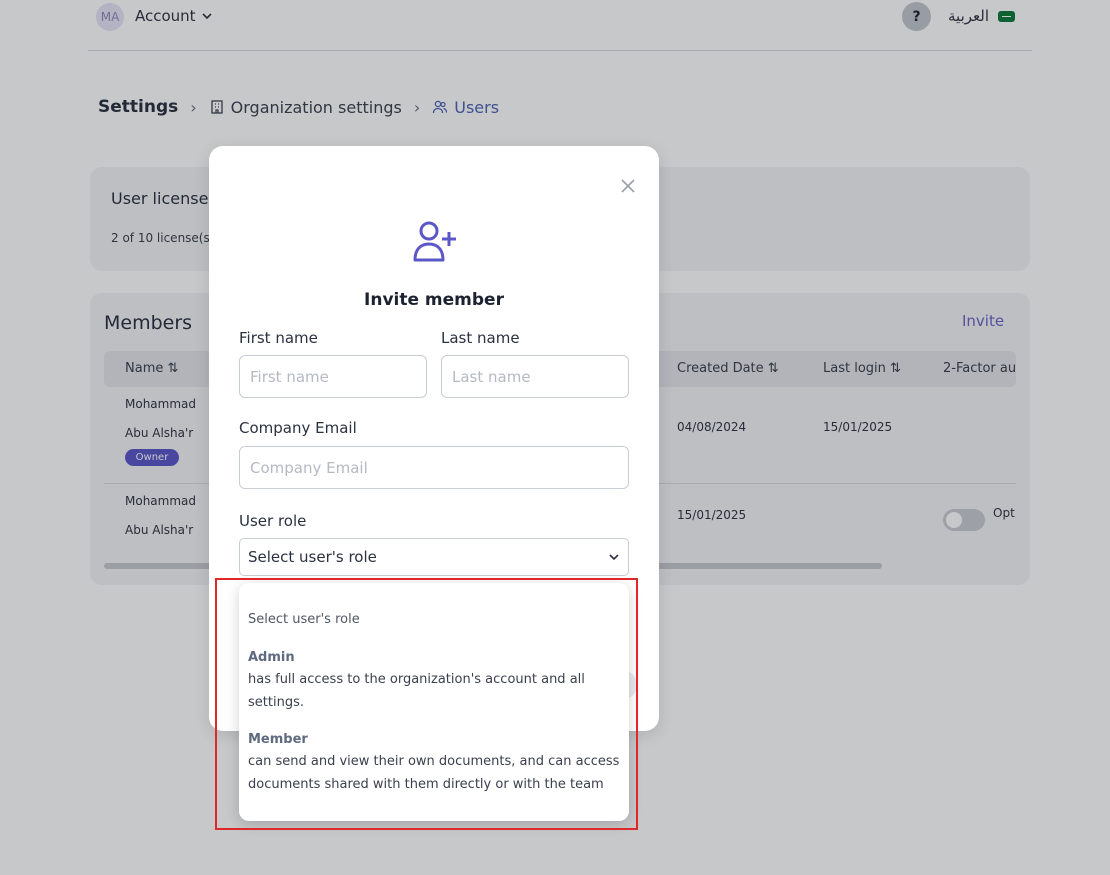 This screenshot has height=875, width=1110. Describe the element at coordinates (278, 739) in the screenshot. I see `role-option-name: Member` at that location.